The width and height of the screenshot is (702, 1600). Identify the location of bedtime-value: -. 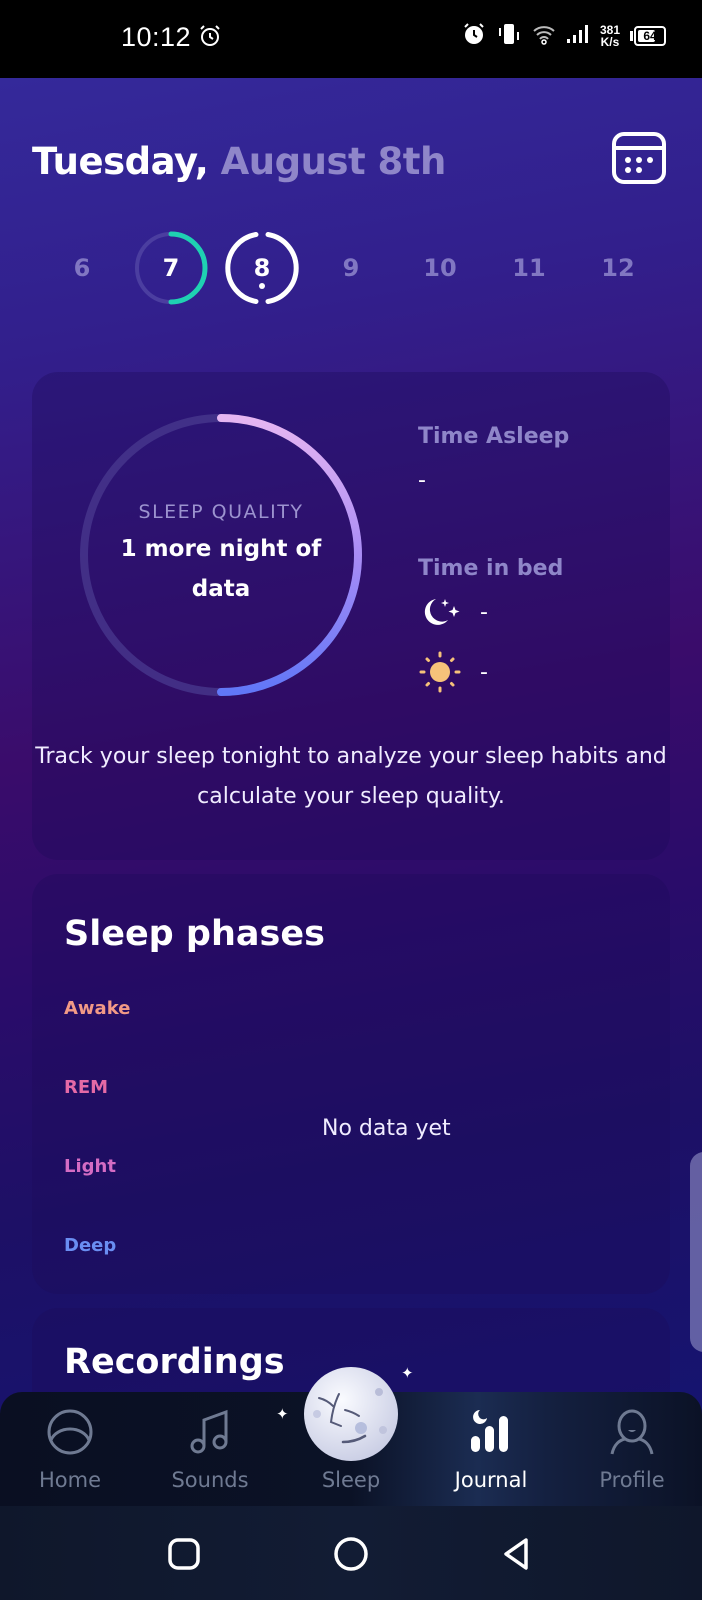
(484, 612).